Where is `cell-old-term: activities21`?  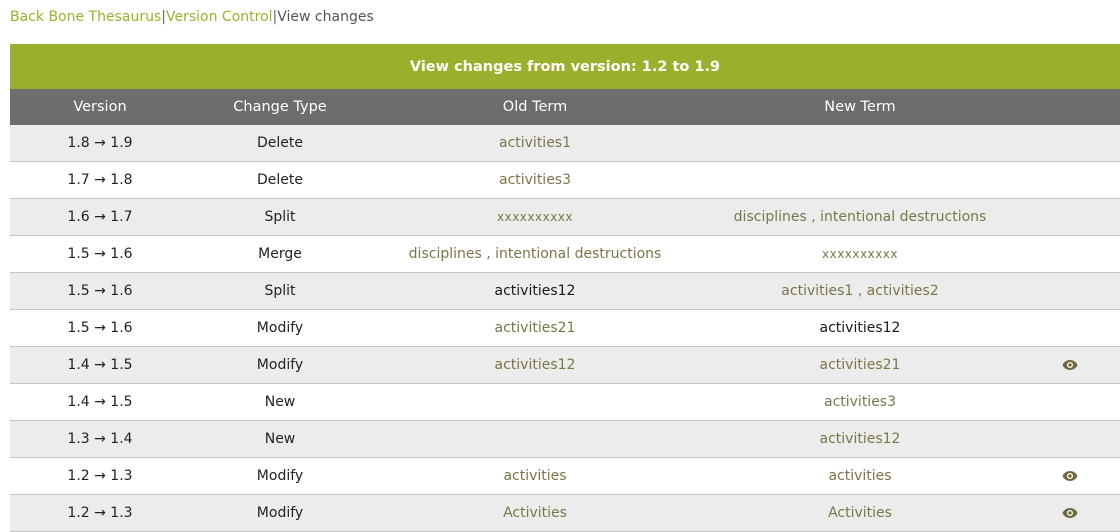 cell-old-term: activities21 is located at coordinates (535, 328).